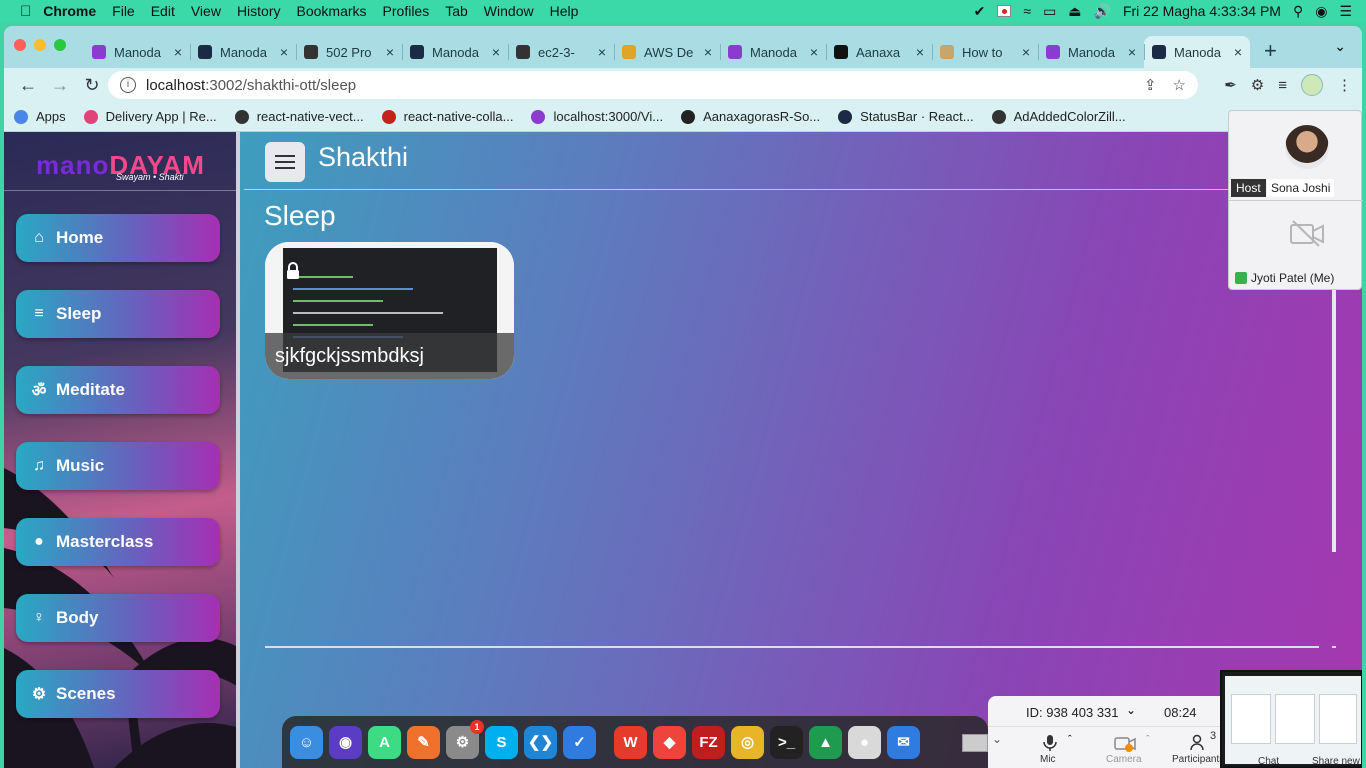  I want to click on vertical-scrollbar, so click(1334, 417).